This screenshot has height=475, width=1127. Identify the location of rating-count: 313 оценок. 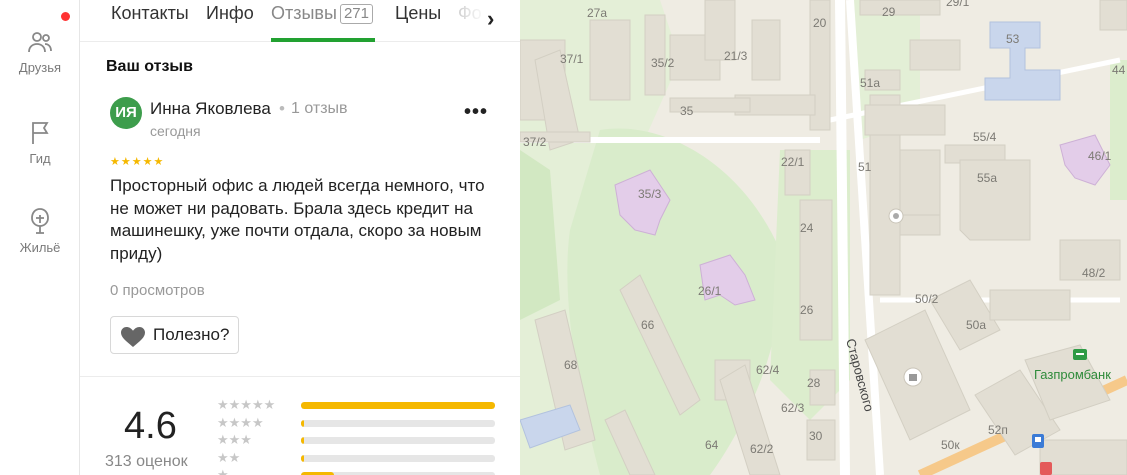
(146, 461).